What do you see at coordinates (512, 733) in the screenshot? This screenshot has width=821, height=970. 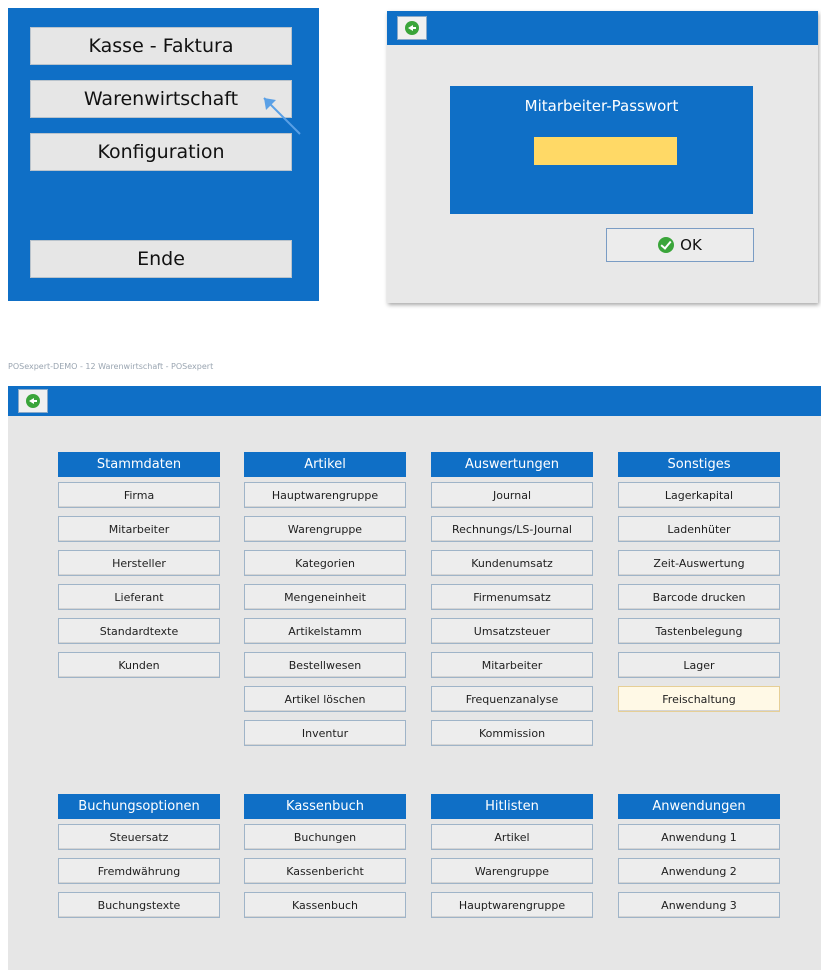 I see `kommission-button: Kommission` at bounding box center [512, 733].